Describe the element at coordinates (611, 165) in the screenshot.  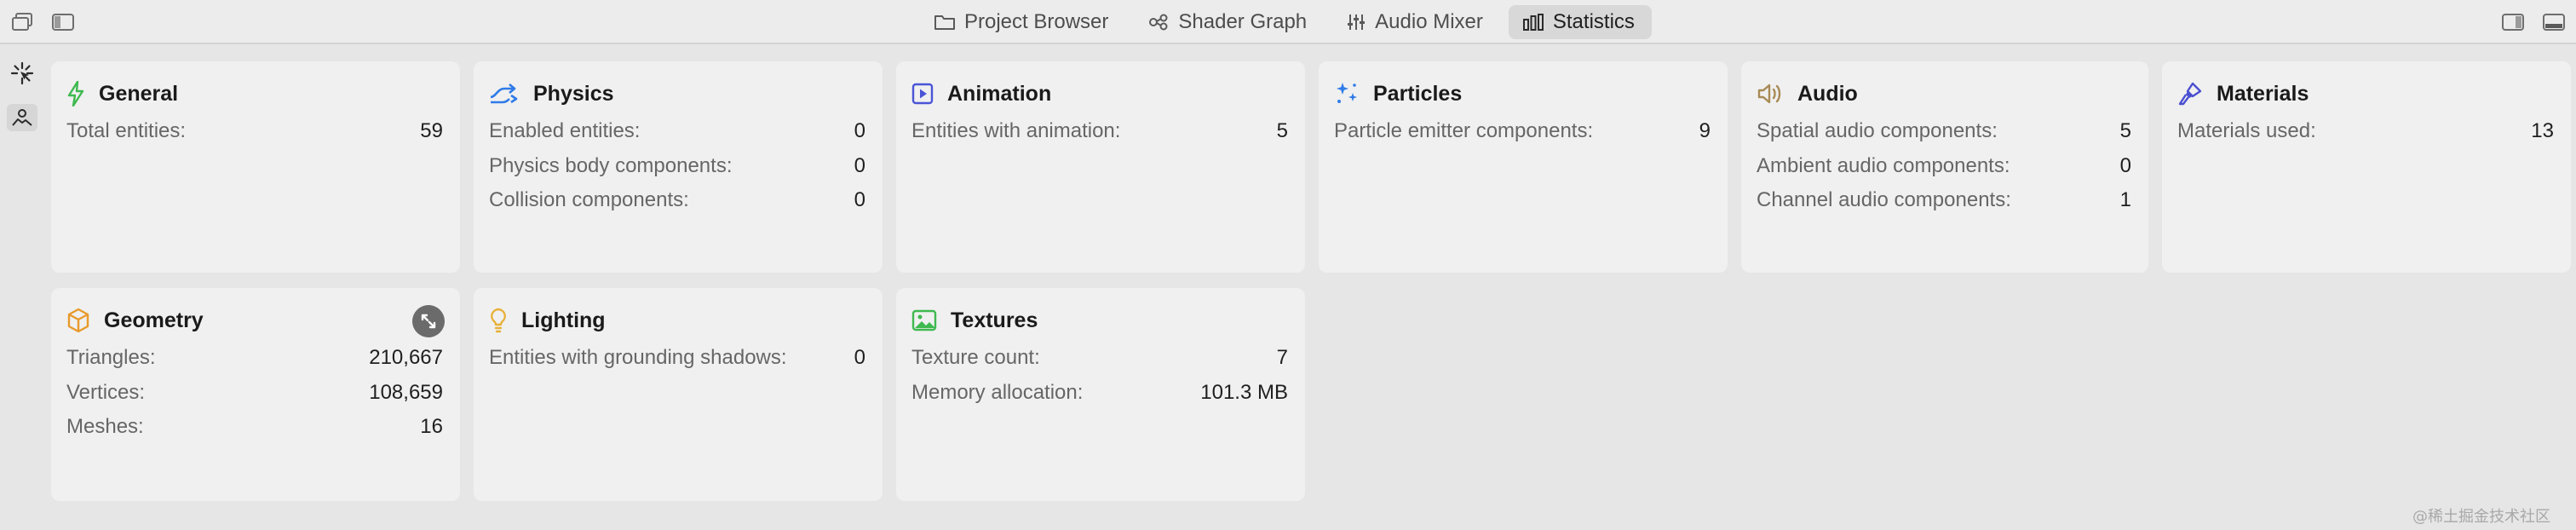
I see `stat-label: Physics body components:` at that location.